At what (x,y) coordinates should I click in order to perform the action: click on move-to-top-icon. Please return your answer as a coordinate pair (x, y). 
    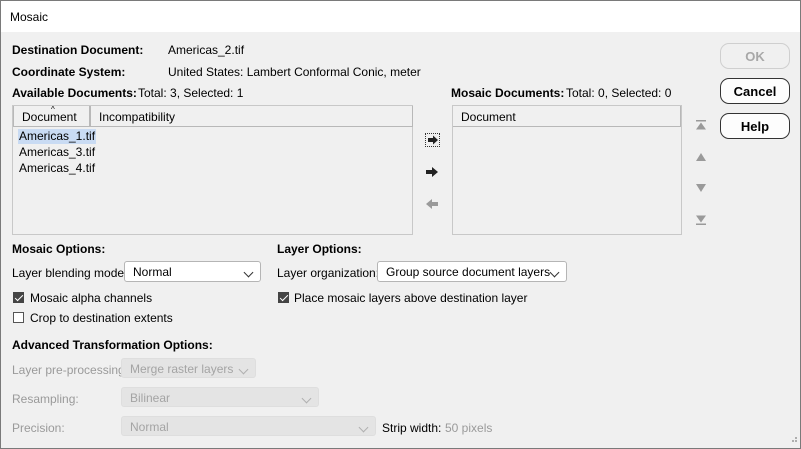
    Looking at the image, I should click on (701, 125).